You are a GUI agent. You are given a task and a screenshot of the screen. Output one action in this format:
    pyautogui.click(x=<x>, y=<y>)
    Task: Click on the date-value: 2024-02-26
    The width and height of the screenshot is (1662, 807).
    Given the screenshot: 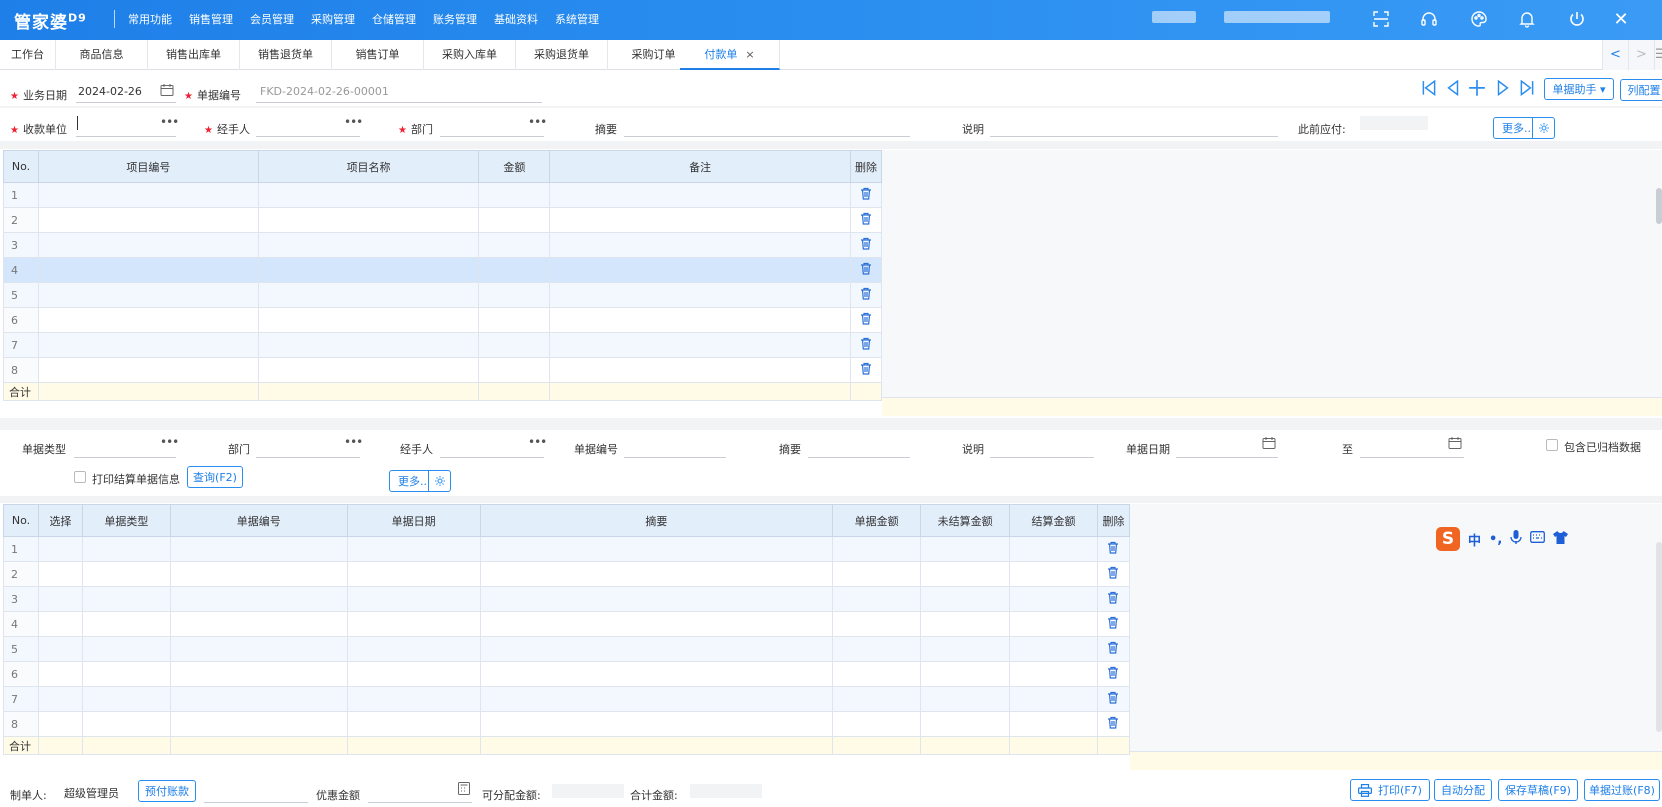 What is the action you would take?
    pyautogui.click(x=110, y=91)
    